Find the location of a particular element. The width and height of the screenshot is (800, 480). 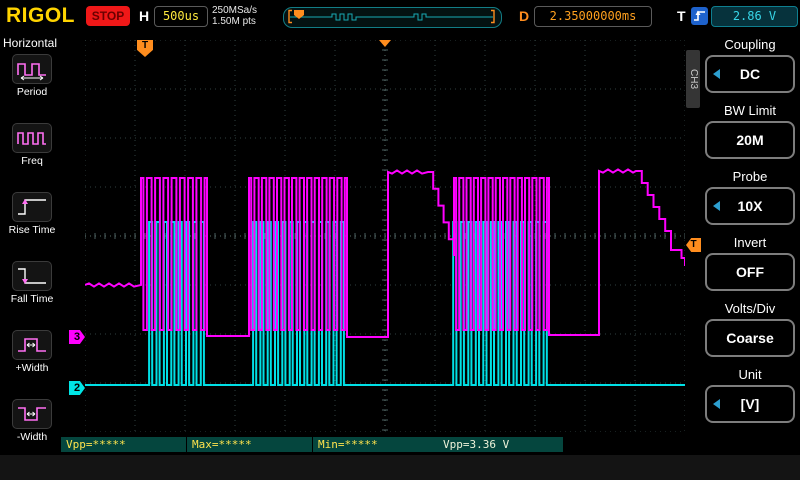

horizontal-label: H is located at coordinates (144, 16).